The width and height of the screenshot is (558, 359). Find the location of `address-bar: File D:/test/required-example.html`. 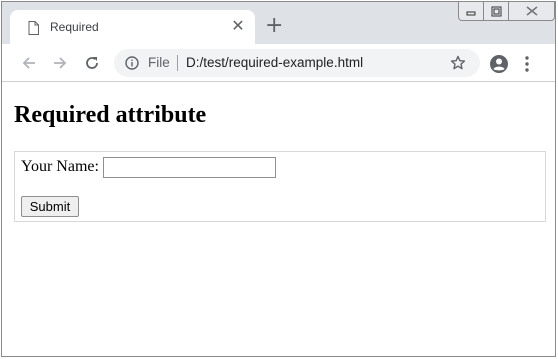

address-bar: File D:/test/required-example.html is located at coordinates (297, 63).